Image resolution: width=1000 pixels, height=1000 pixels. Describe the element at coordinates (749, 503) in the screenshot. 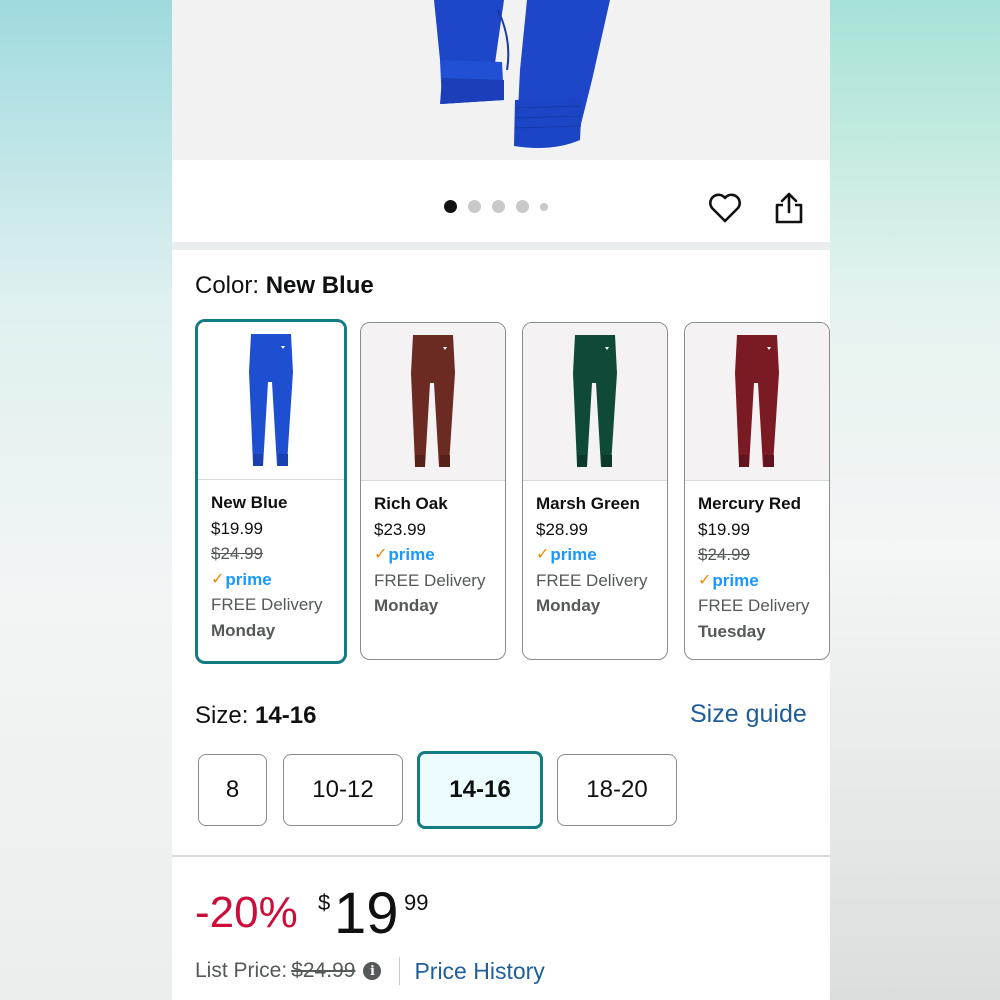

I see `swatch-name: Mercury Red` at that location.